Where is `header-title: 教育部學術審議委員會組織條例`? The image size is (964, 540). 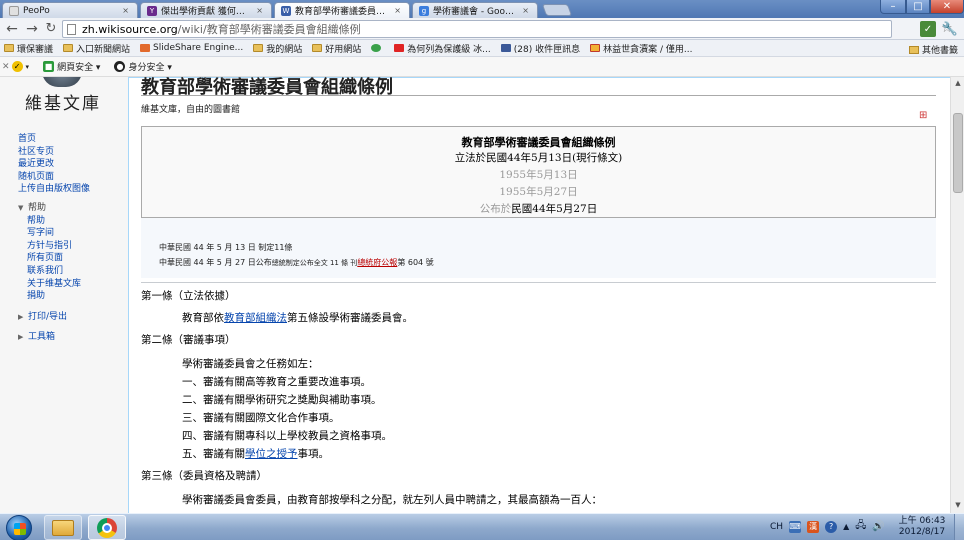 header-title: 教育部學術審議委員會組織條例 is located at coordinates (538, 142).